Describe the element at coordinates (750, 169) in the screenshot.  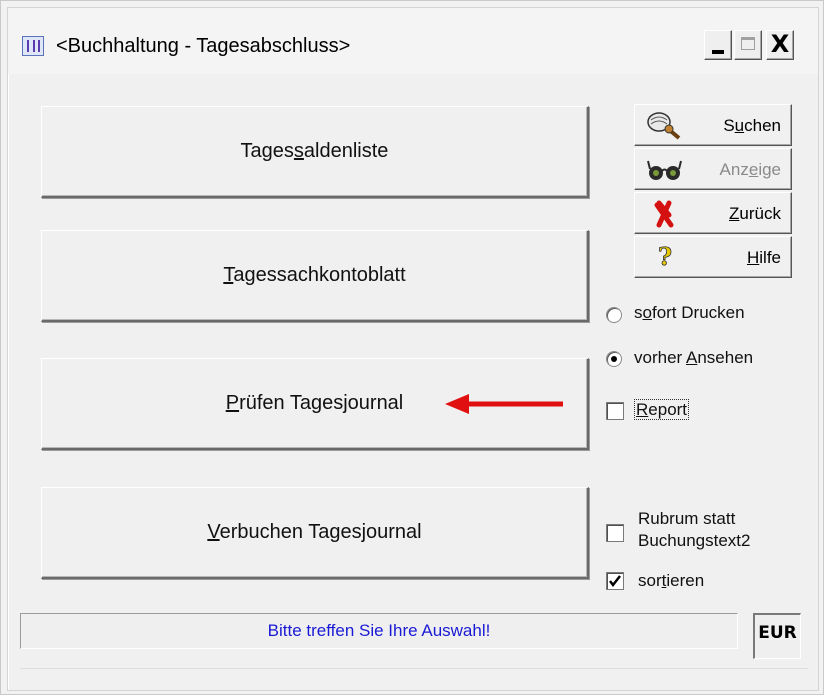
I see `anzeige-label: Anzeige` at that location.